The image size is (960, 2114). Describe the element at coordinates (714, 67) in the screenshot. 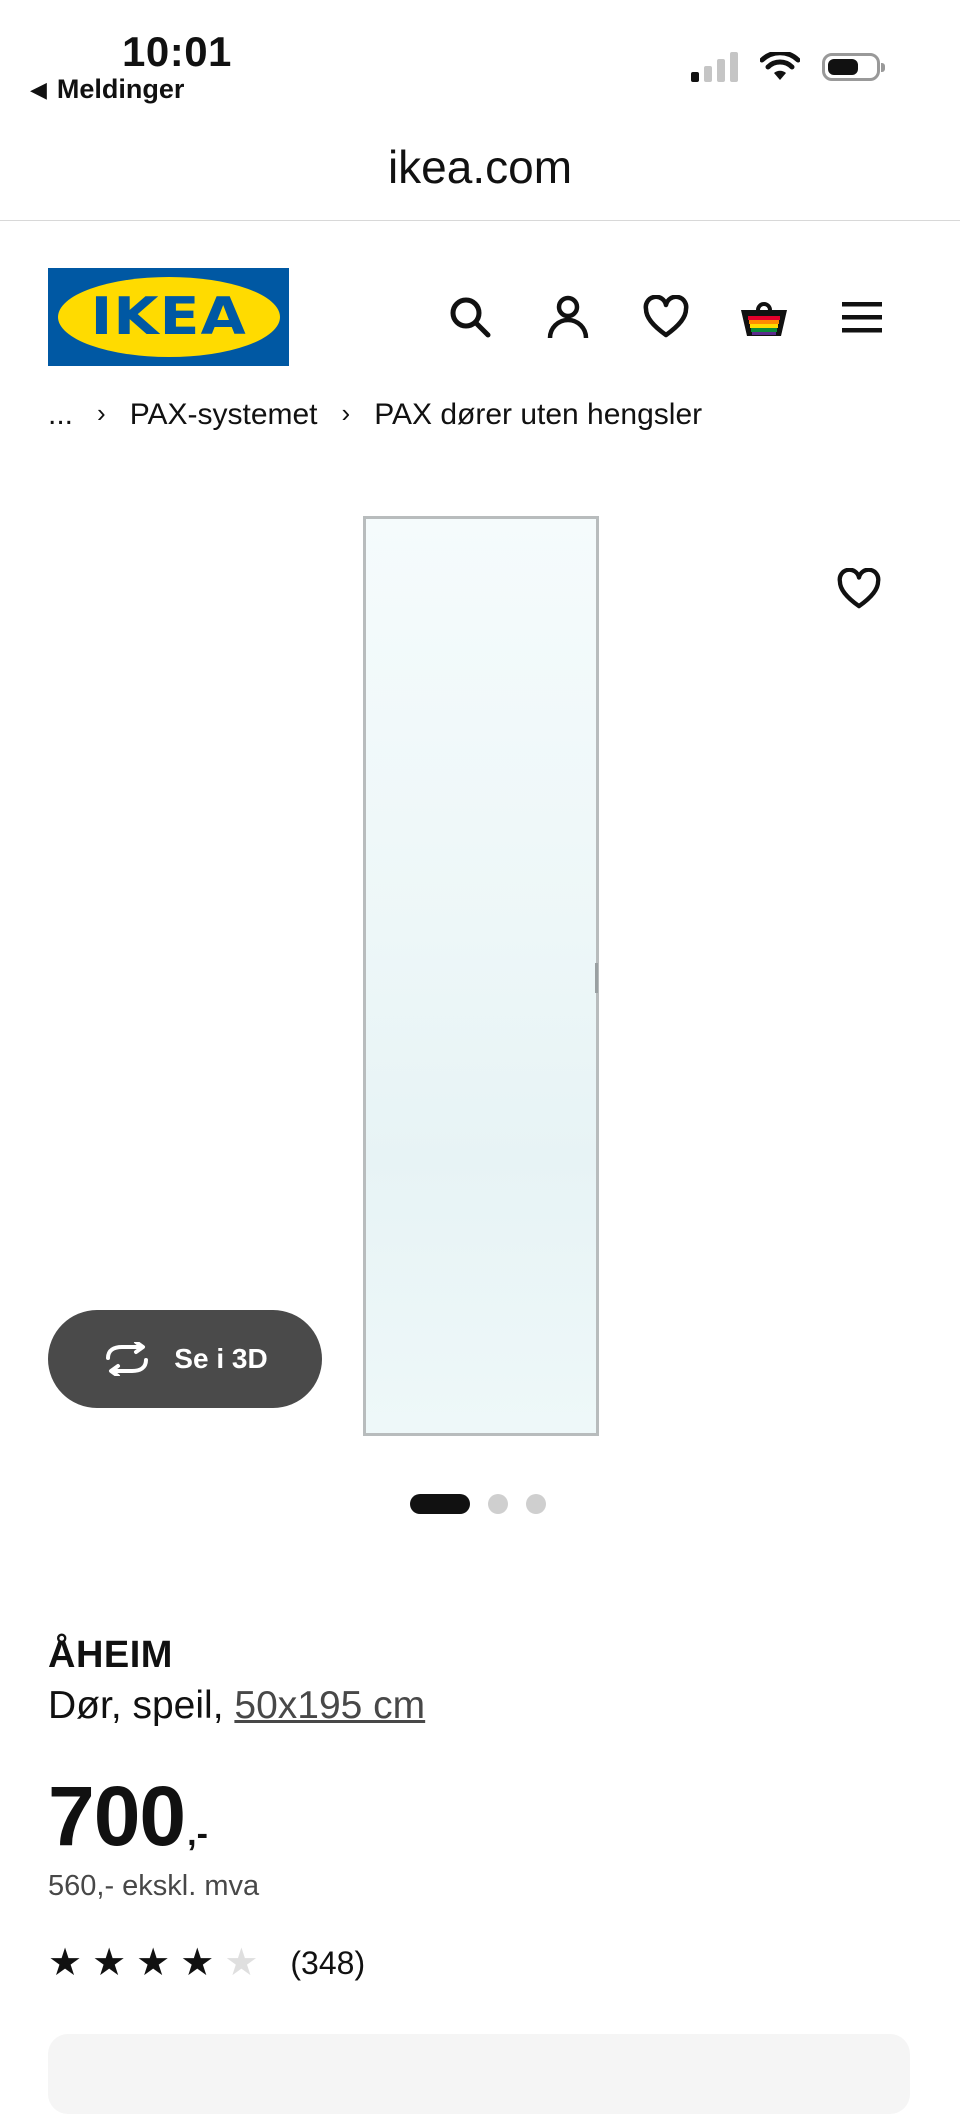

I see `signal-icon` at that location.